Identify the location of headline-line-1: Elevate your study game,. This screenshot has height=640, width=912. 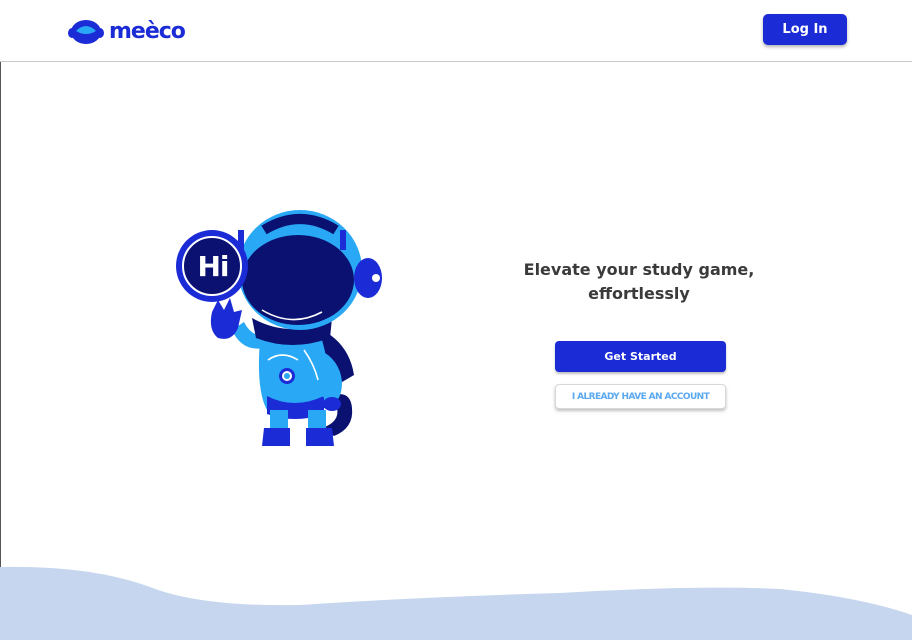
(639, 269).